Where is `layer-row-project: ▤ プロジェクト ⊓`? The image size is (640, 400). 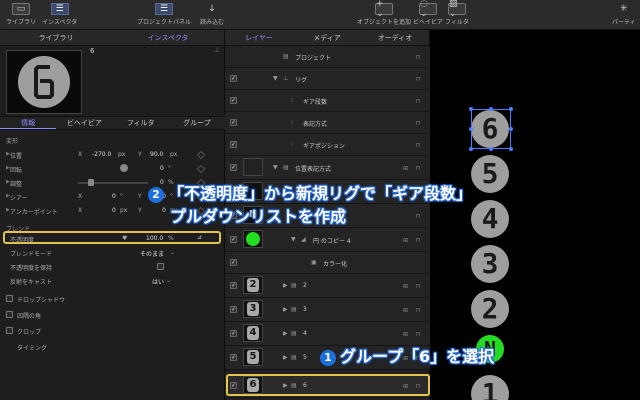
layer-row-project: ▤ プロジェクト ⊓ is located at coordinates (327, 57).